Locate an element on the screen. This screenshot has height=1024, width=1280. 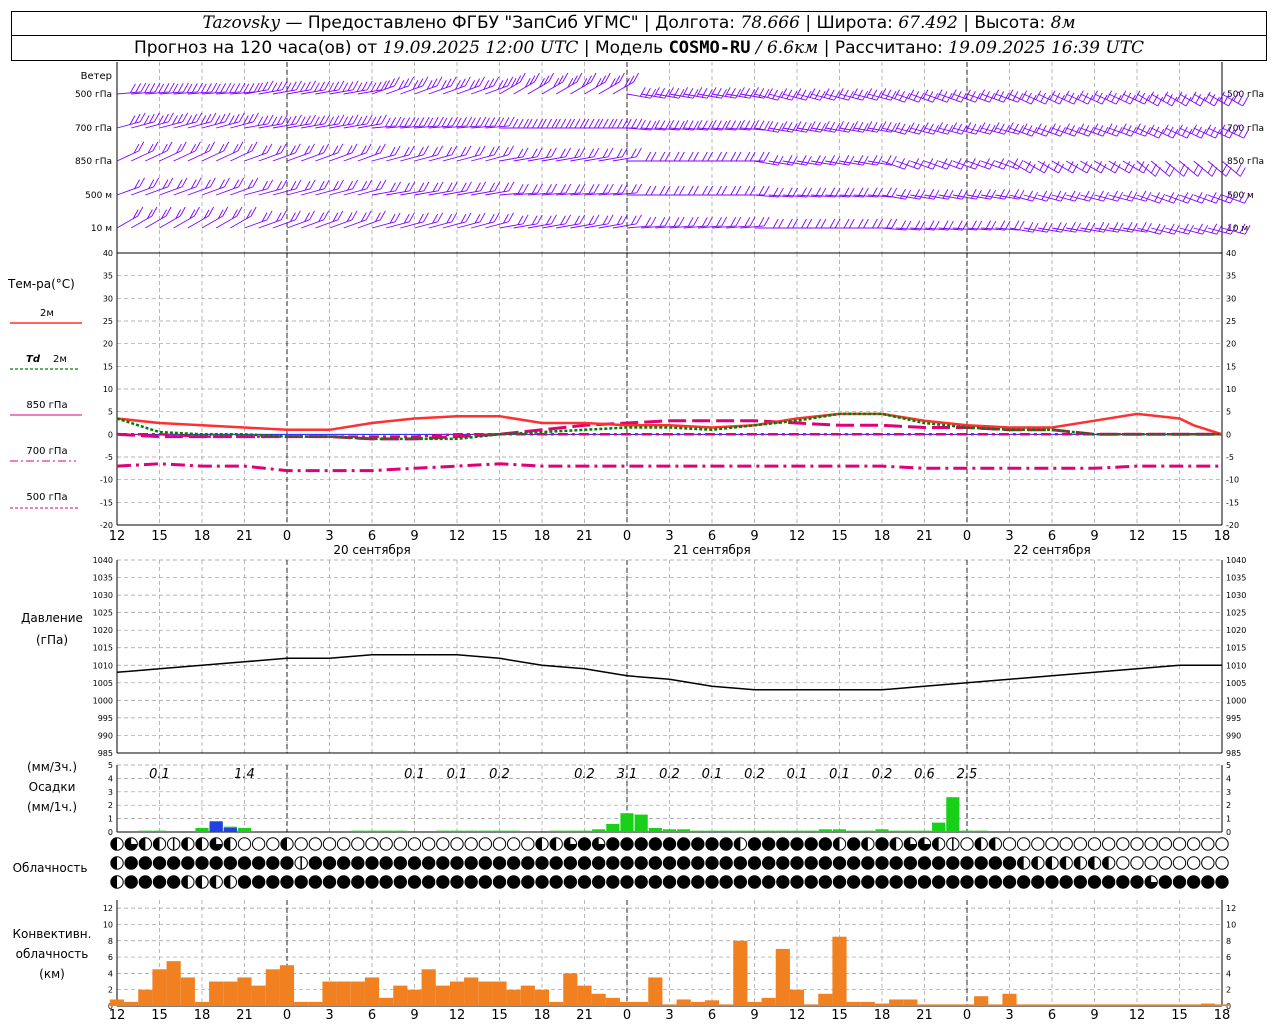
prec-tick-right: 1 is located at coordinates (1228, 819).